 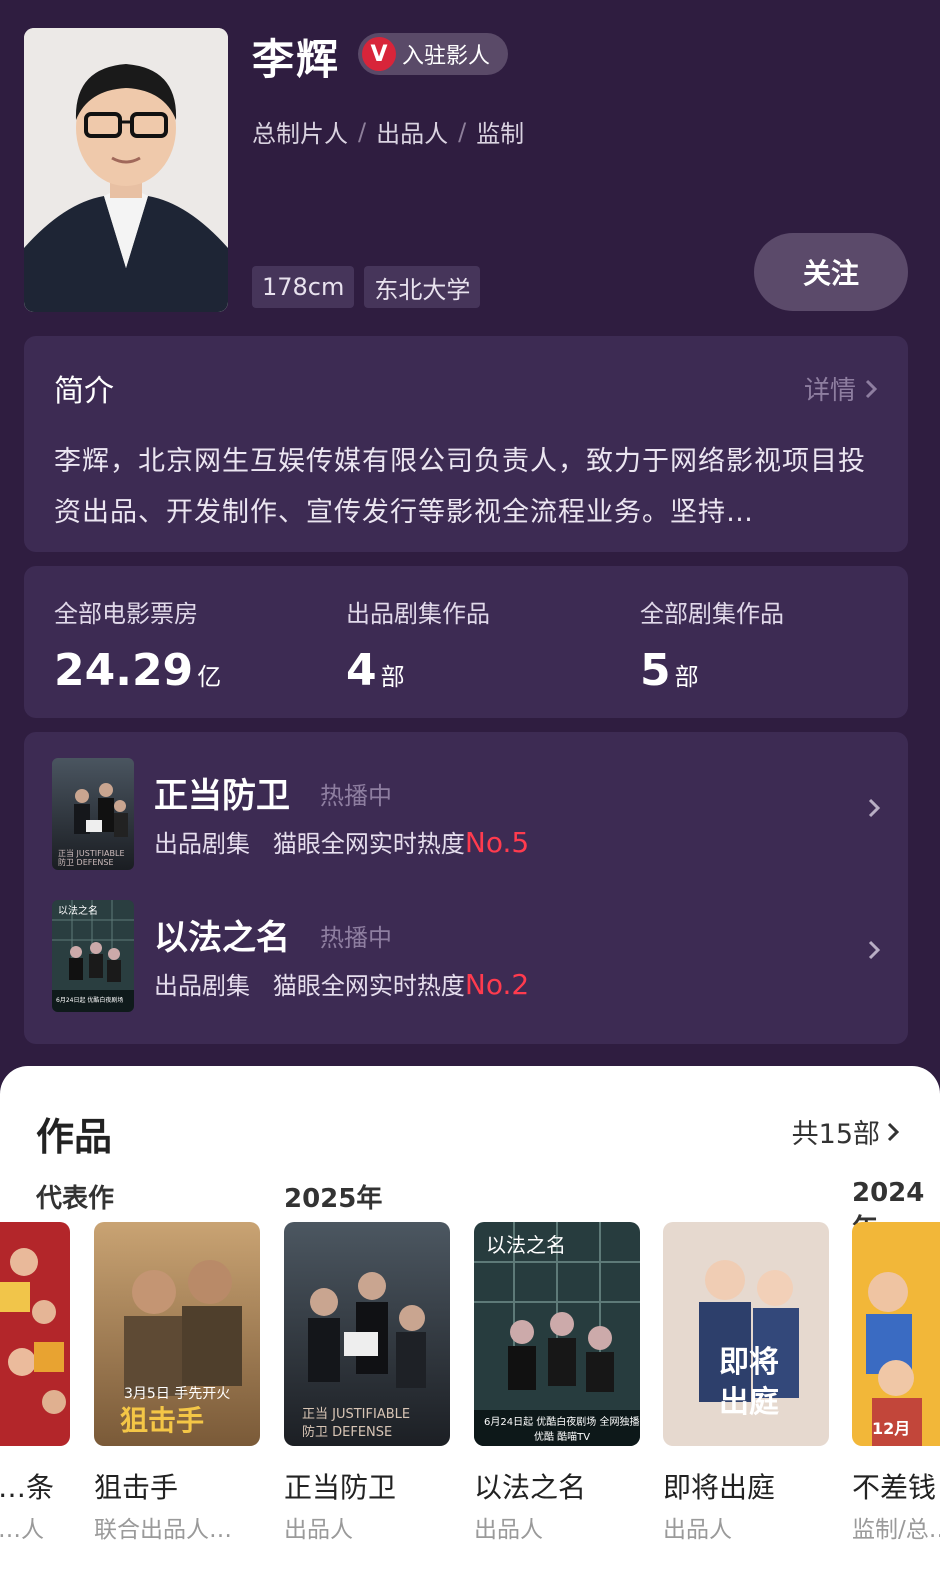 I want to click on verified-v-icon: V, so click(x=379, y=54).